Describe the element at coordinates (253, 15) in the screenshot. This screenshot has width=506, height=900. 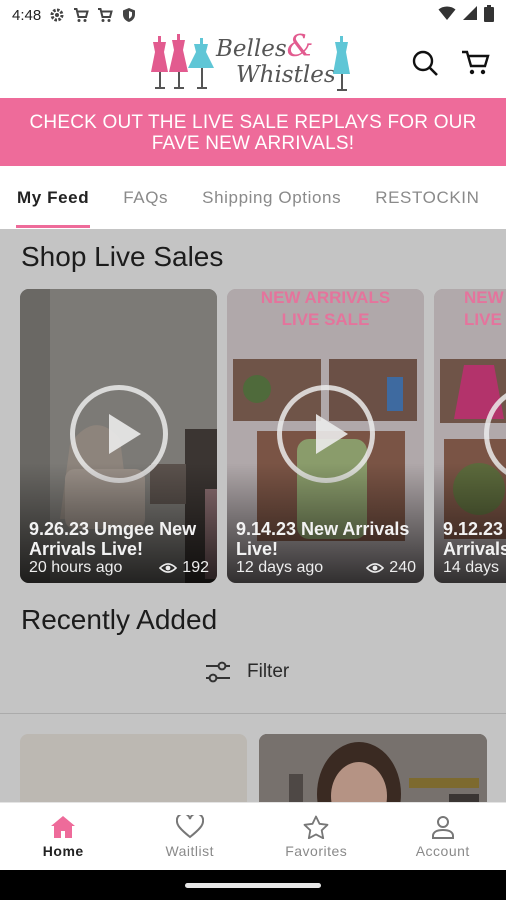
I see `status-bar: 4:48` at that location.